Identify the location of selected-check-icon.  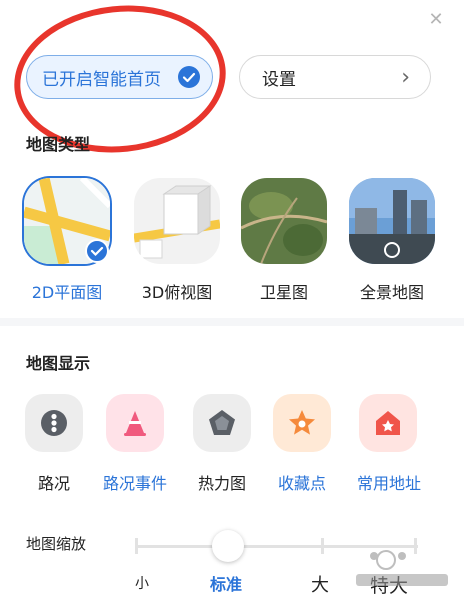
(97, 251).